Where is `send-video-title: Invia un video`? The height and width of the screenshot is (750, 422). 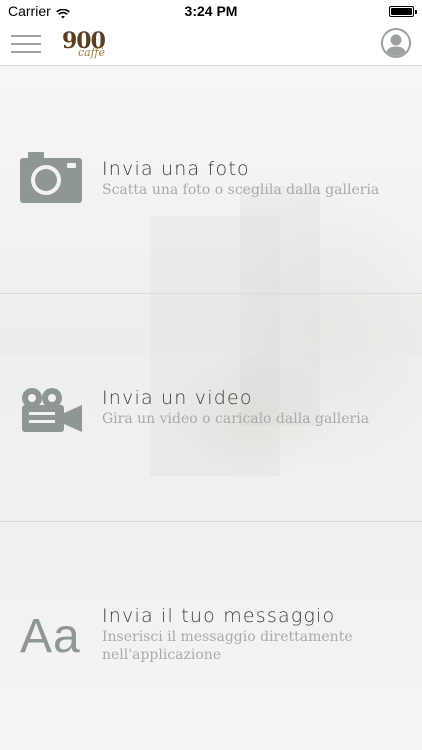 send-video-title: Invia un video is located at coordinates (177, 398).